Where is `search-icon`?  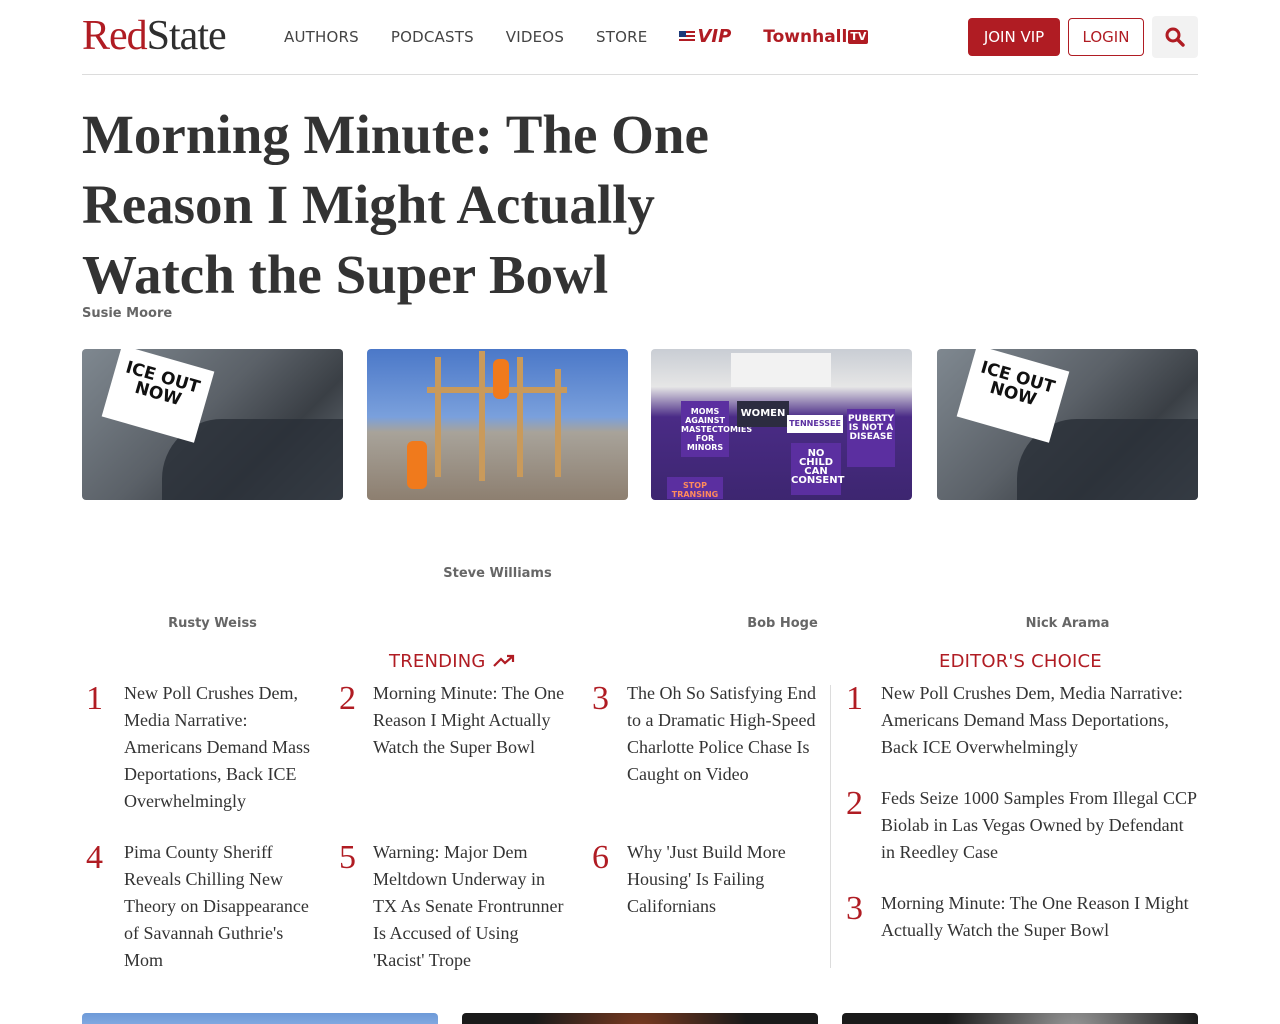 search-icon is located at coordinates (1175, 37).